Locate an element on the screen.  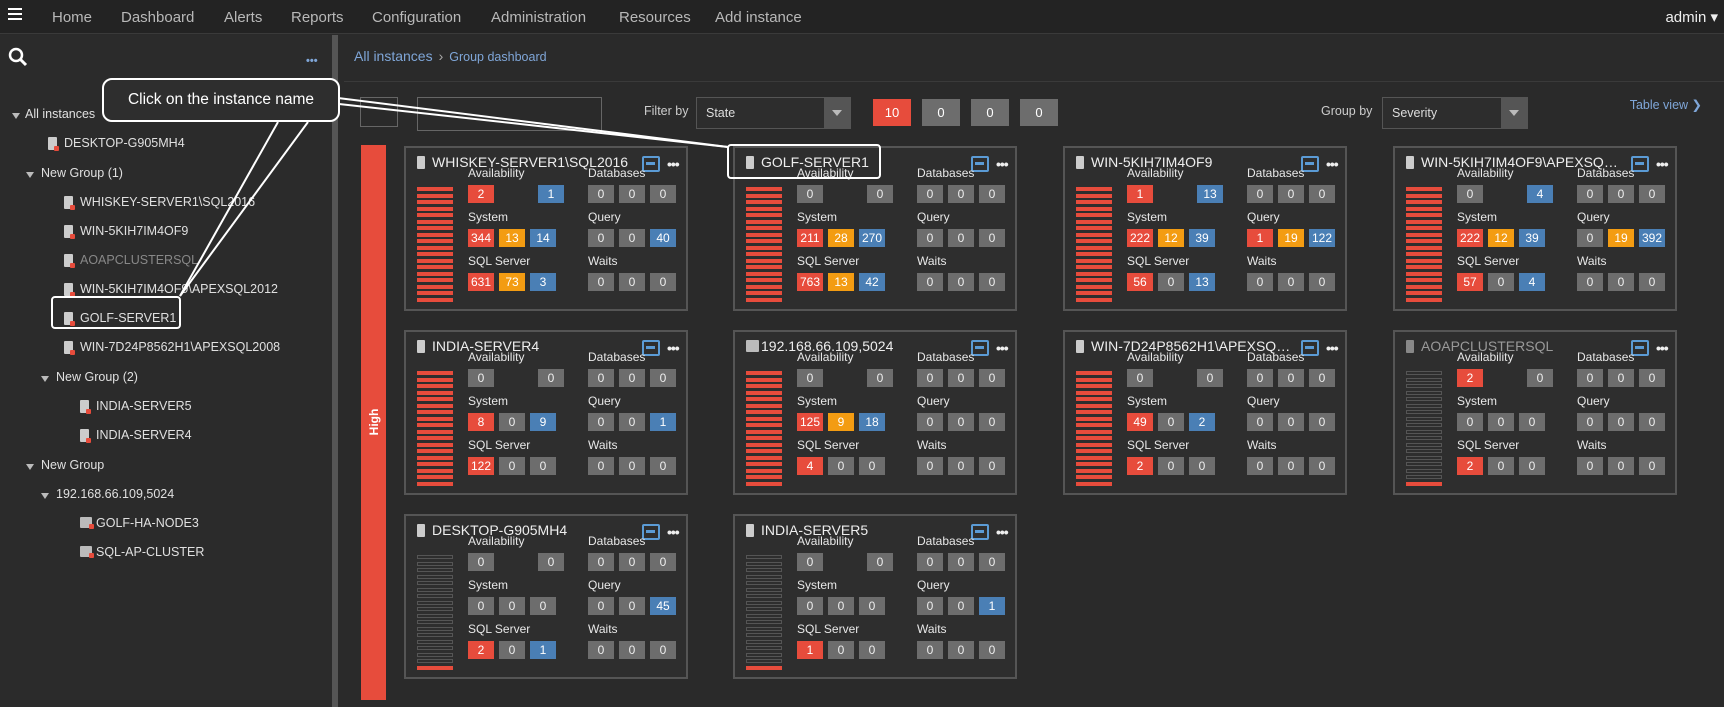
system-count: 2 is located at coordinates (1202, 422).